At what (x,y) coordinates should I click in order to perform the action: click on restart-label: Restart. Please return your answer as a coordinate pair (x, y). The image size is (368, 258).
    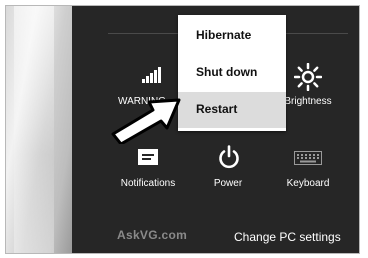
    Looking at the image, I should click on (217, 109).